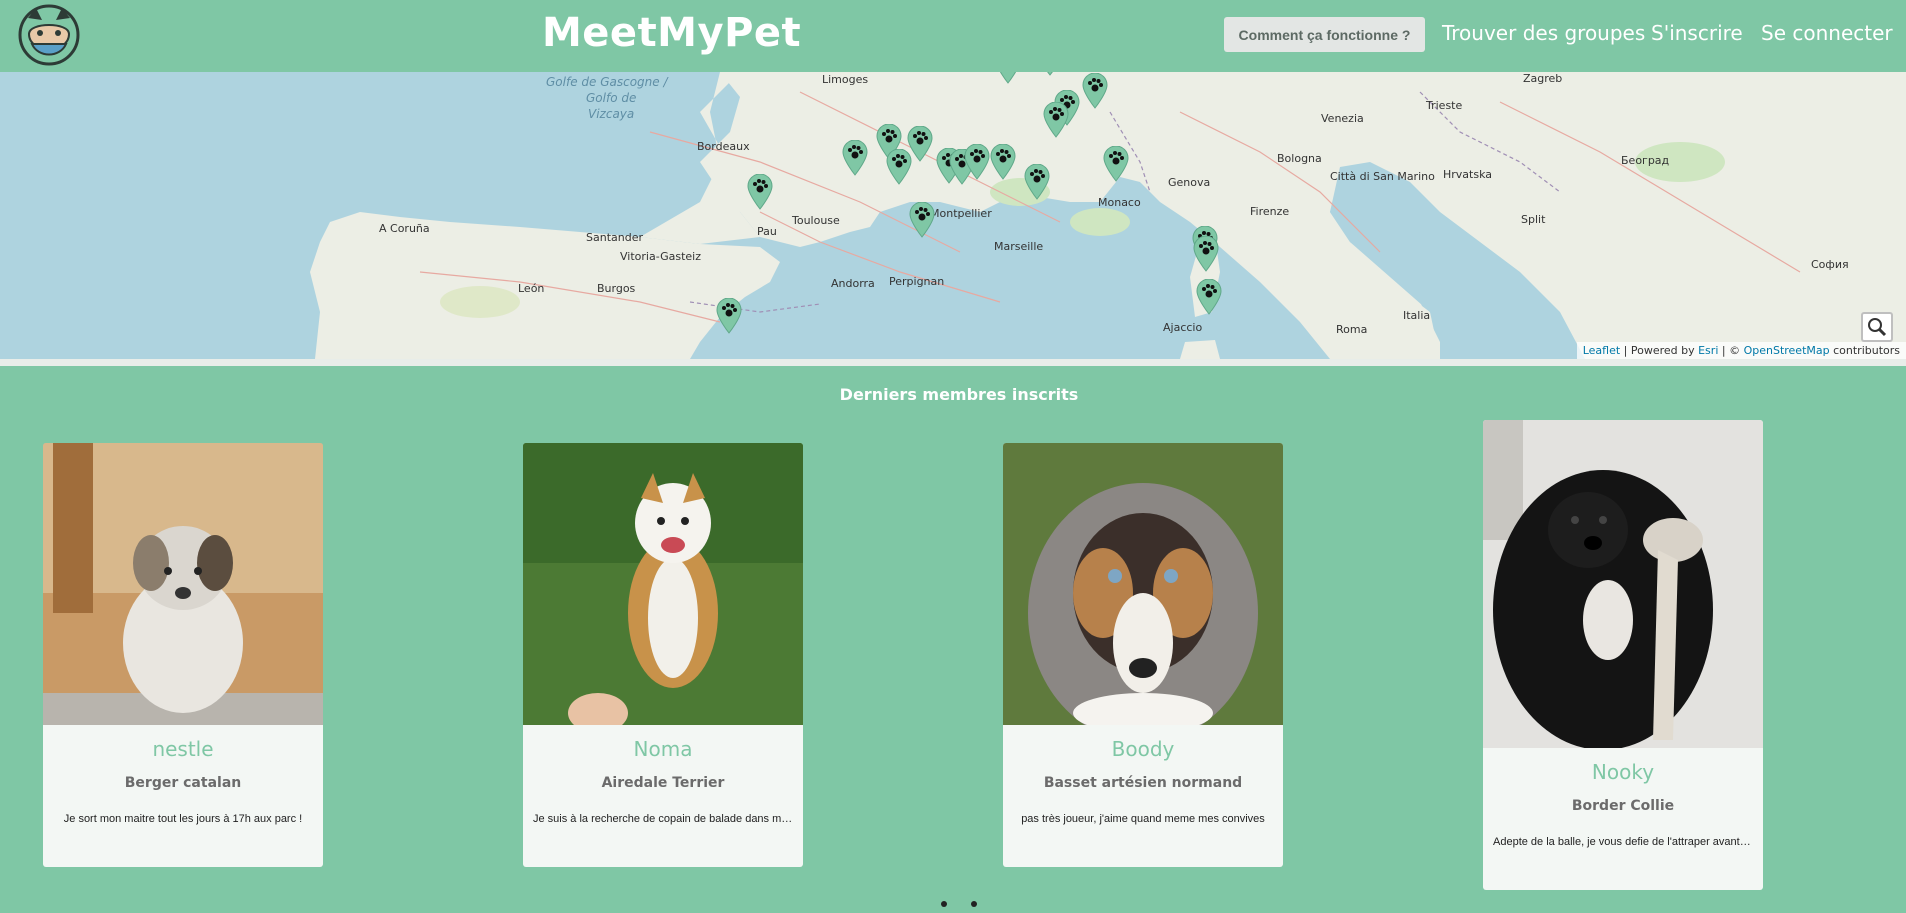  Describe the element at coordinates (1533, 219) in the screenshot. I see `map-label-city: Split` at that location.